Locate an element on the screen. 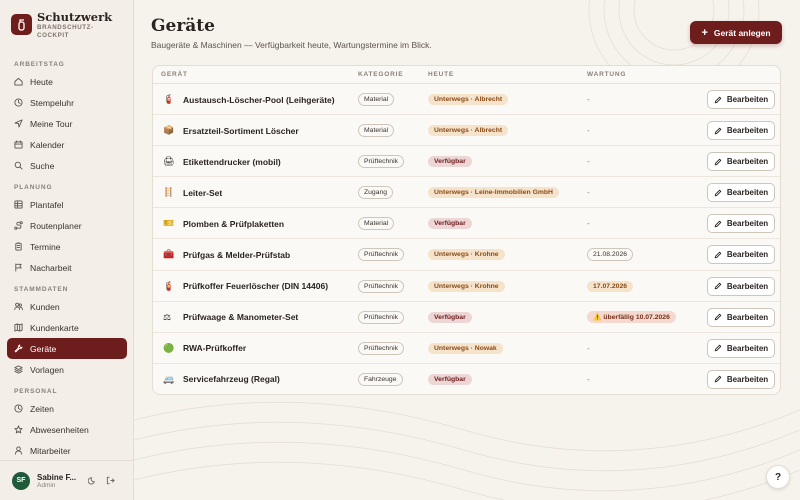 The width and height of the screenshot is (800, 500). device-name: Prüfwaage & Manometer-Set is located at coordinates (240, 317).